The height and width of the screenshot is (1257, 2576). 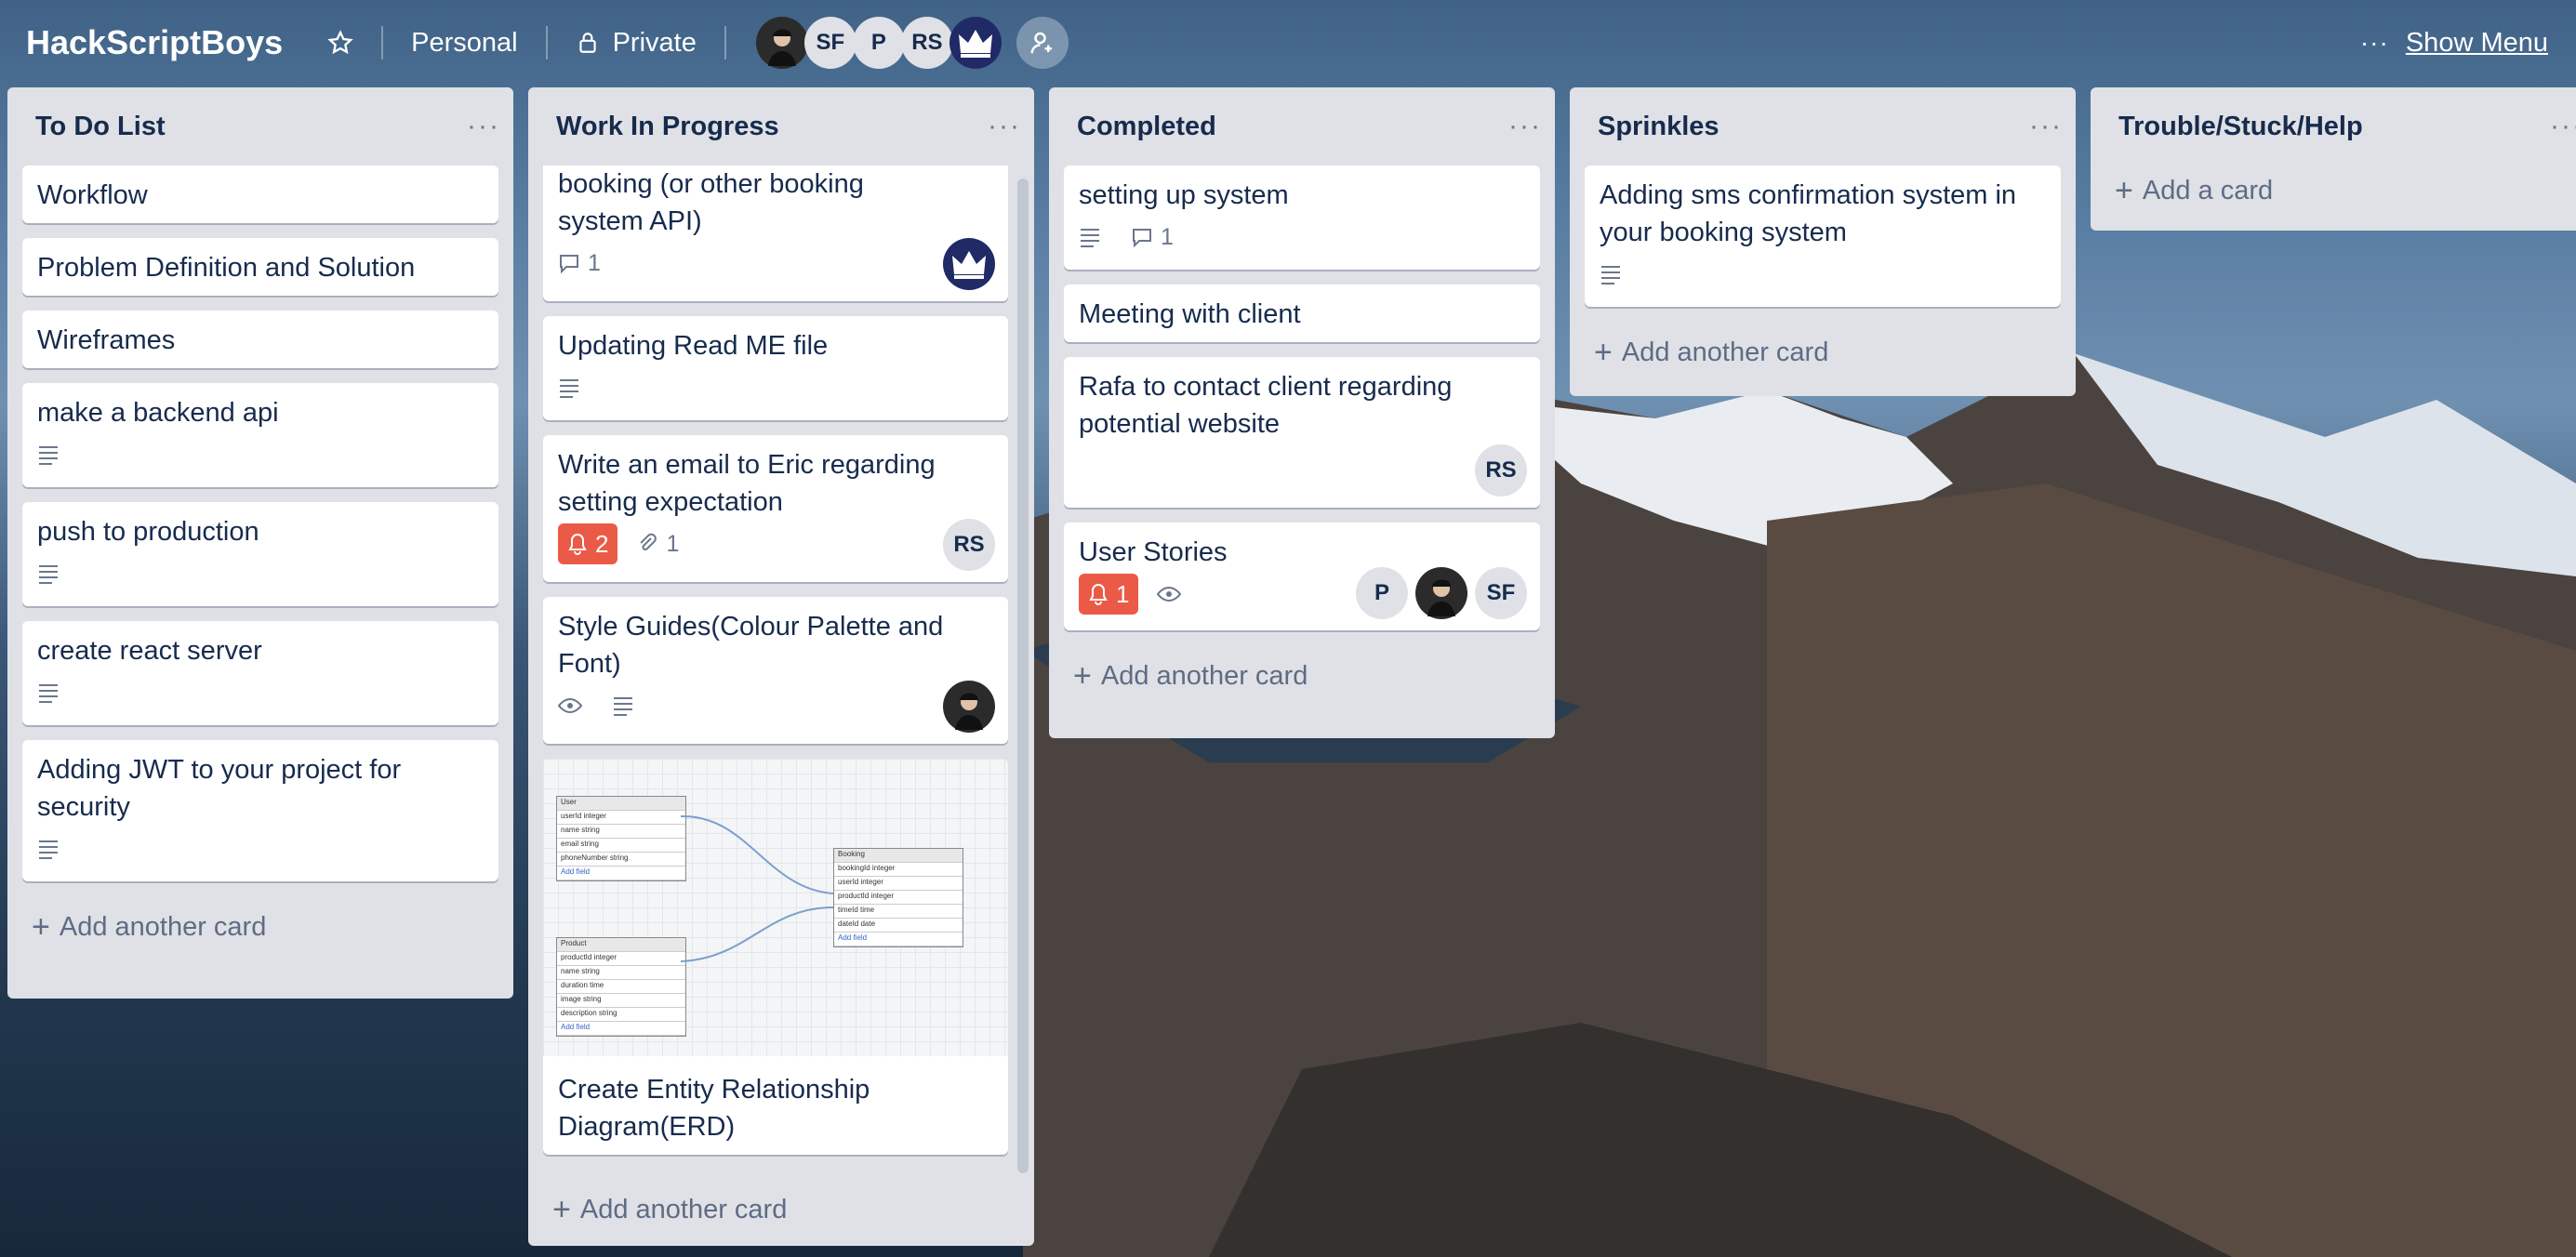 What do you see at coordinates (100, 127) in the screenshot?
I see `list-title: To Do List` at bounding box center [100, 127].